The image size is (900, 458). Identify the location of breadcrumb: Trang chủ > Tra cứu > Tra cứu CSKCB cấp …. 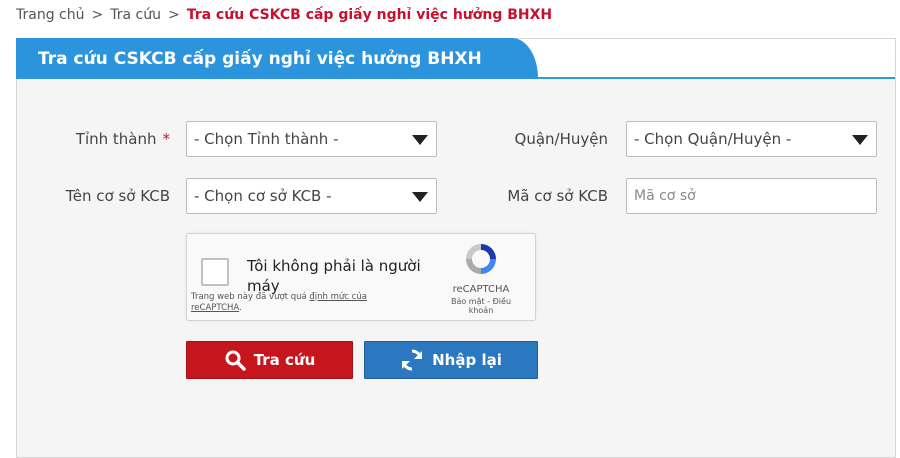
(284, 15).